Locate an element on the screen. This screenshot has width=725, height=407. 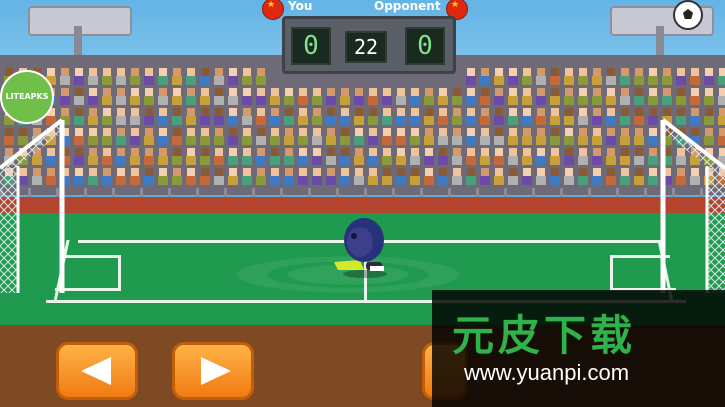
soccer-ball-icon is located at coordinates (688, 15).